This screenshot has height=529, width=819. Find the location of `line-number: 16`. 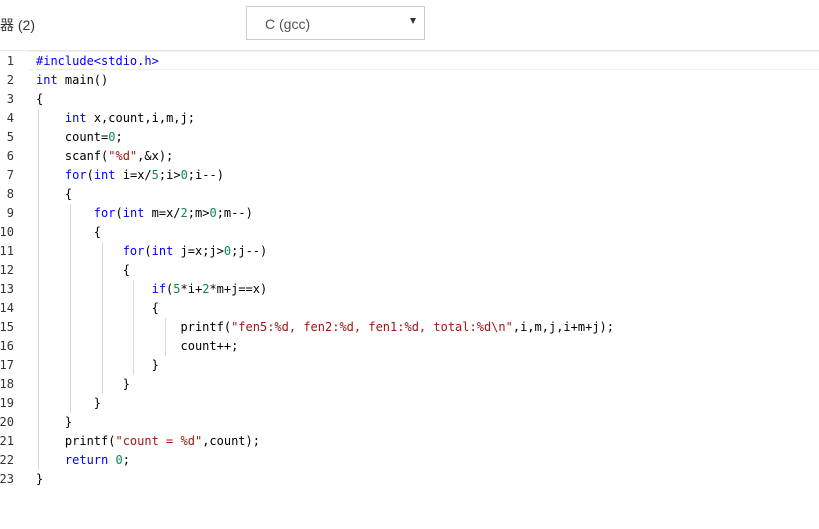

line-number: 16 is located at coordinates (7, 346).